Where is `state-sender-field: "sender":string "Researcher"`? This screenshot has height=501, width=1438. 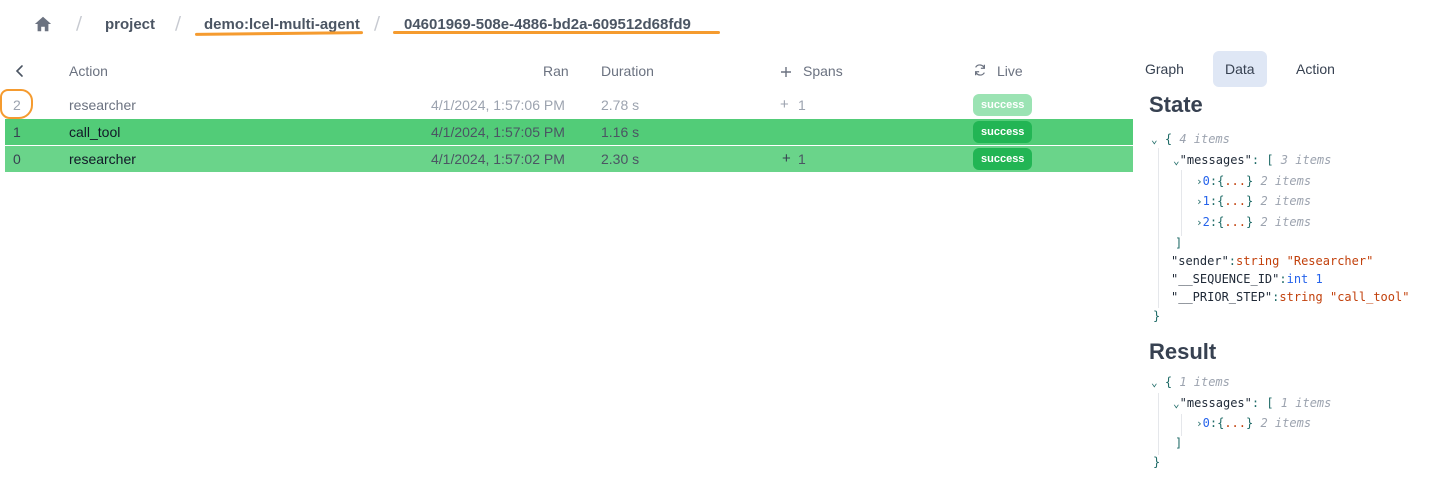 state-sender-field: "sender":string "Researcher" is located at coordinates (1272, 261).